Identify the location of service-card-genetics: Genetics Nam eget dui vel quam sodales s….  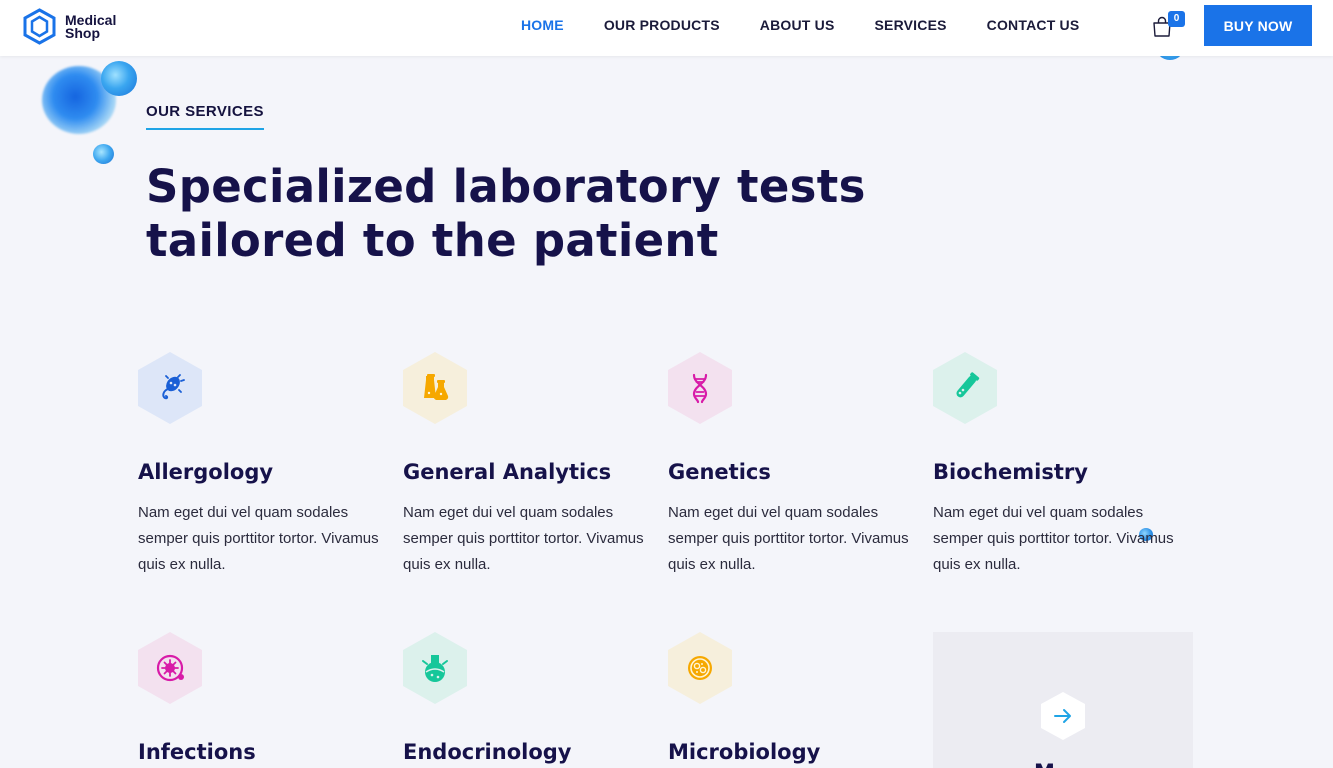
(793, 467).